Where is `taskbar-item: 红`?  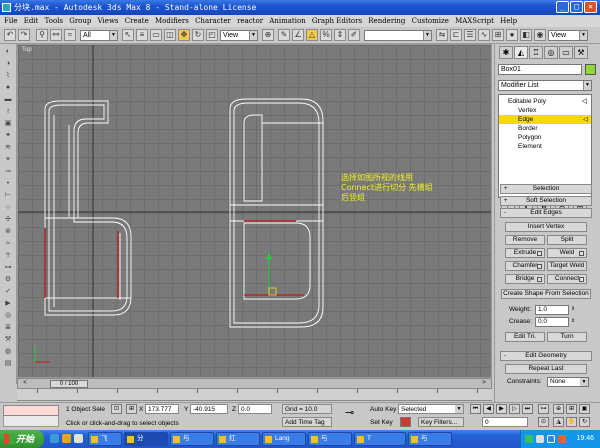
taskbar-item: 红 is located at coordinates (238, 439).